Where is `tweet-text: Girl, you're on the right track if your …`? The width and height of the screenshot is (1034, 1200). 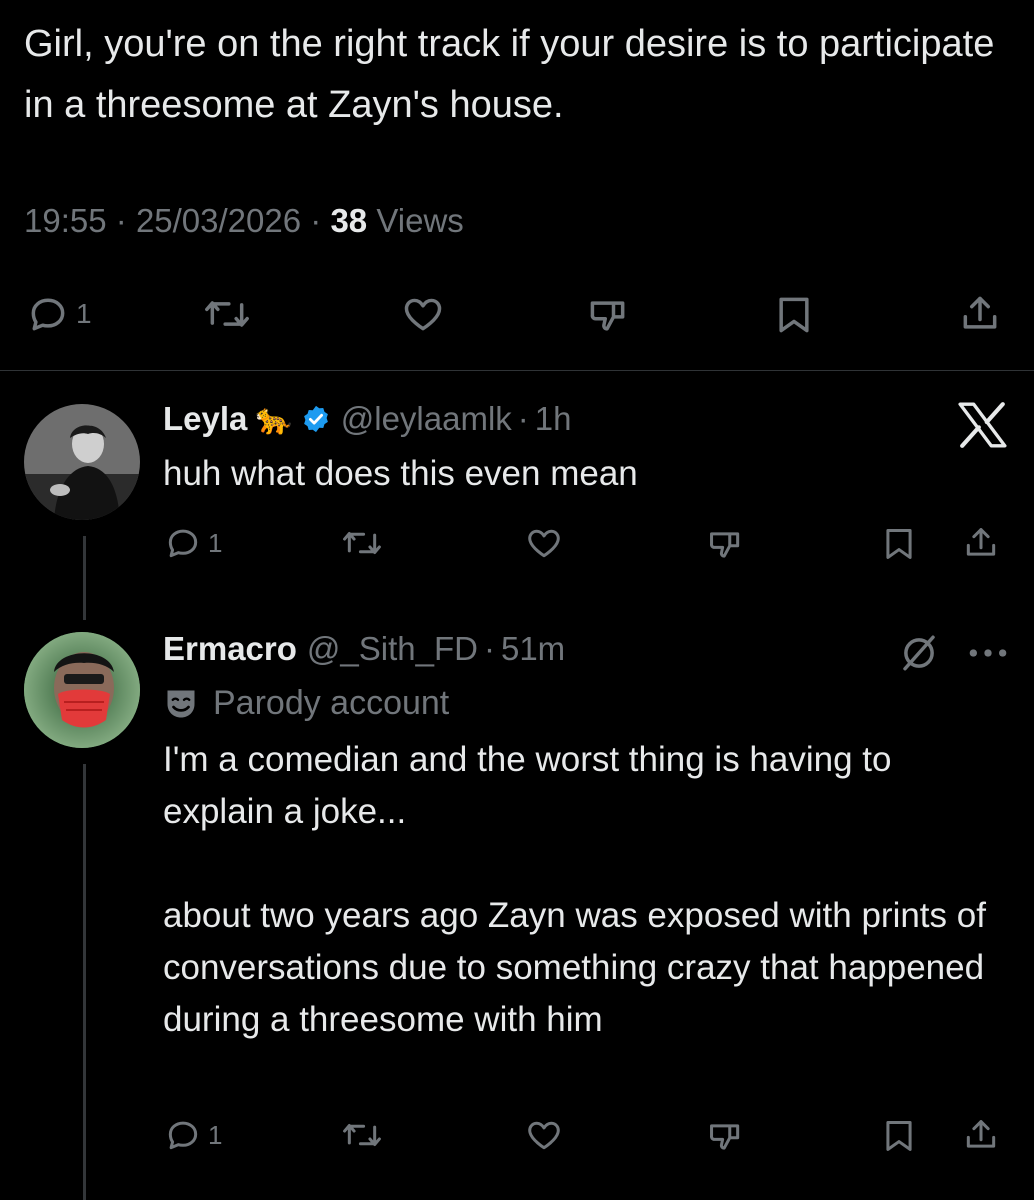
tweet-text: Girl, you're on the right track if your … is located at coordinates (514, 74).